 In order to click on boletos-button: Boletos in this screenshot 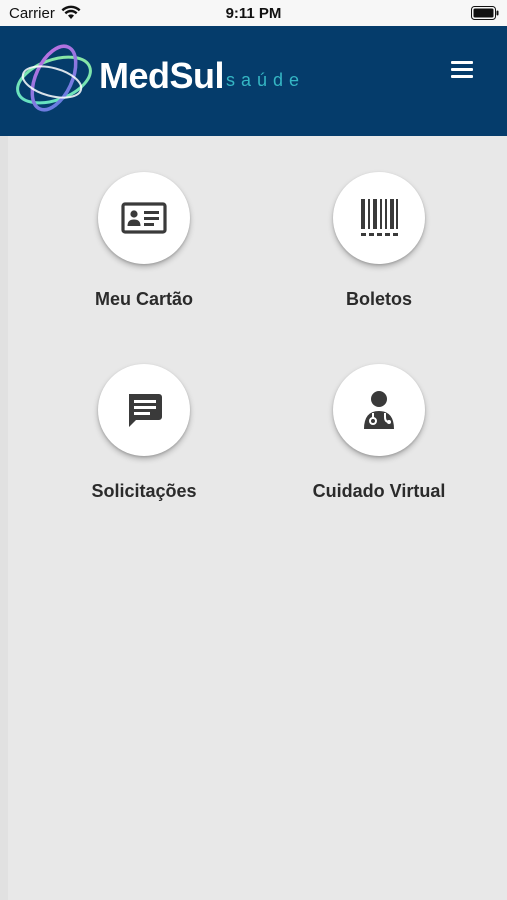, I will do `click(379, 252)`.